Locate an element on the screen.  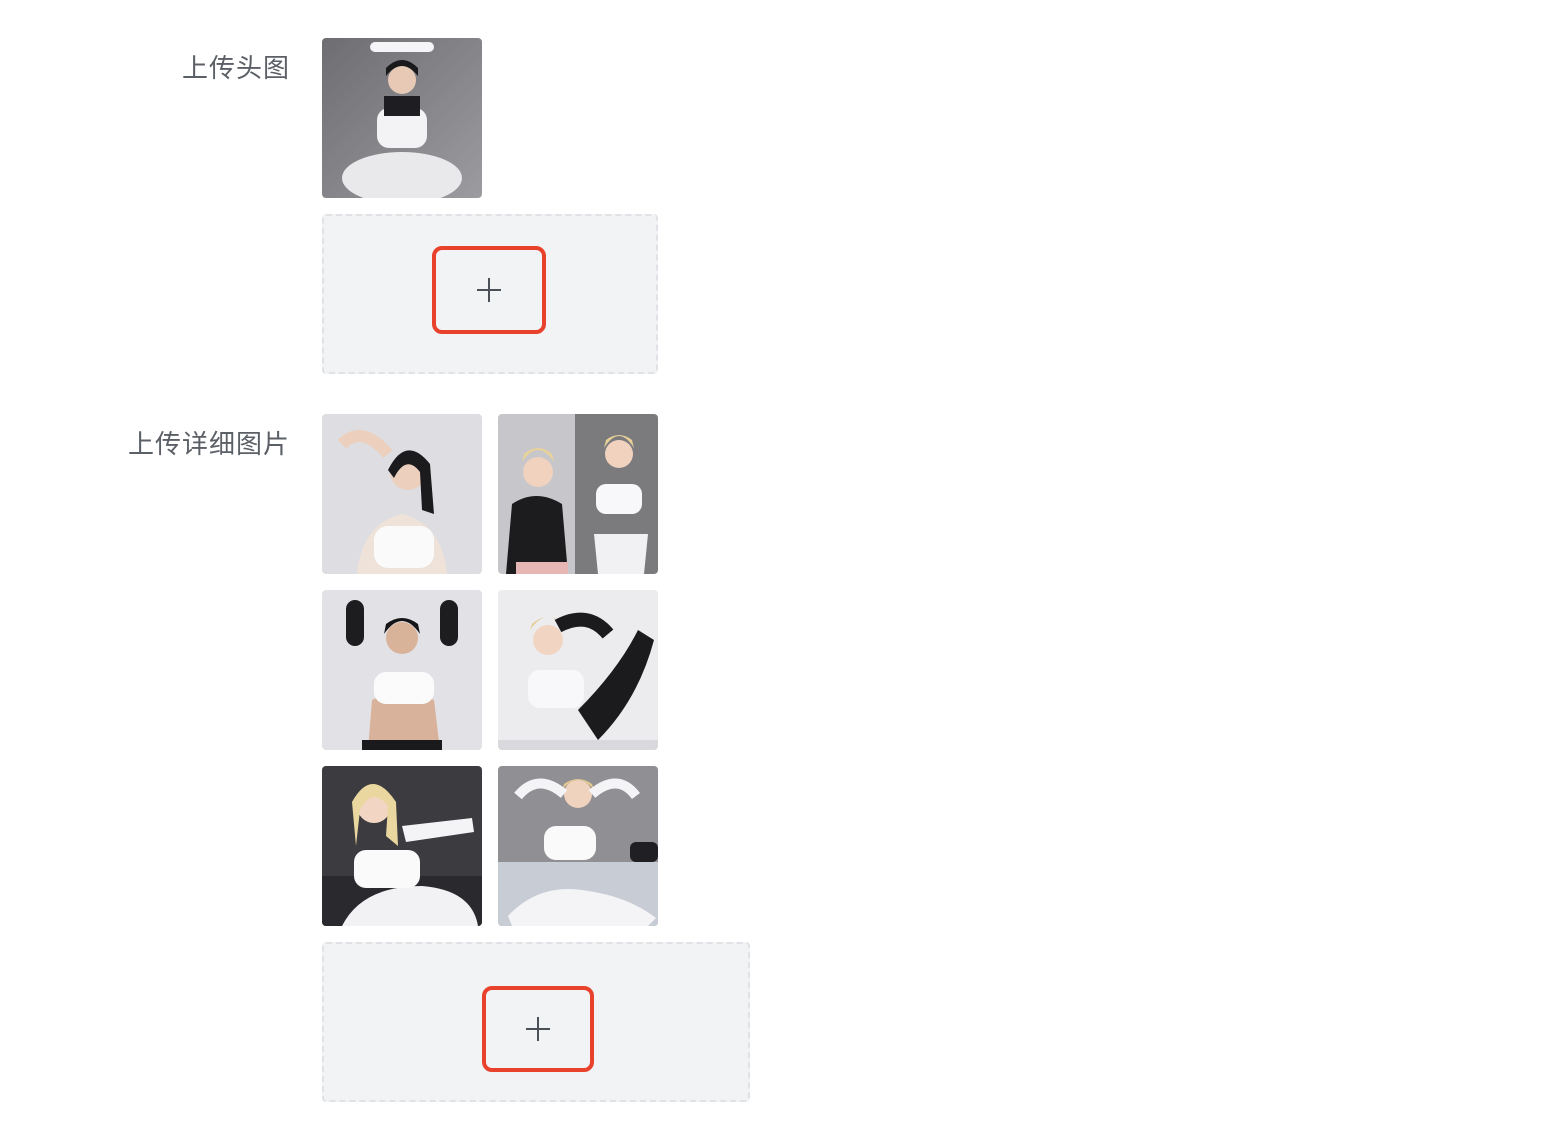
detail-images-label: 上传详细图片 is located at coordinates (208, 445).